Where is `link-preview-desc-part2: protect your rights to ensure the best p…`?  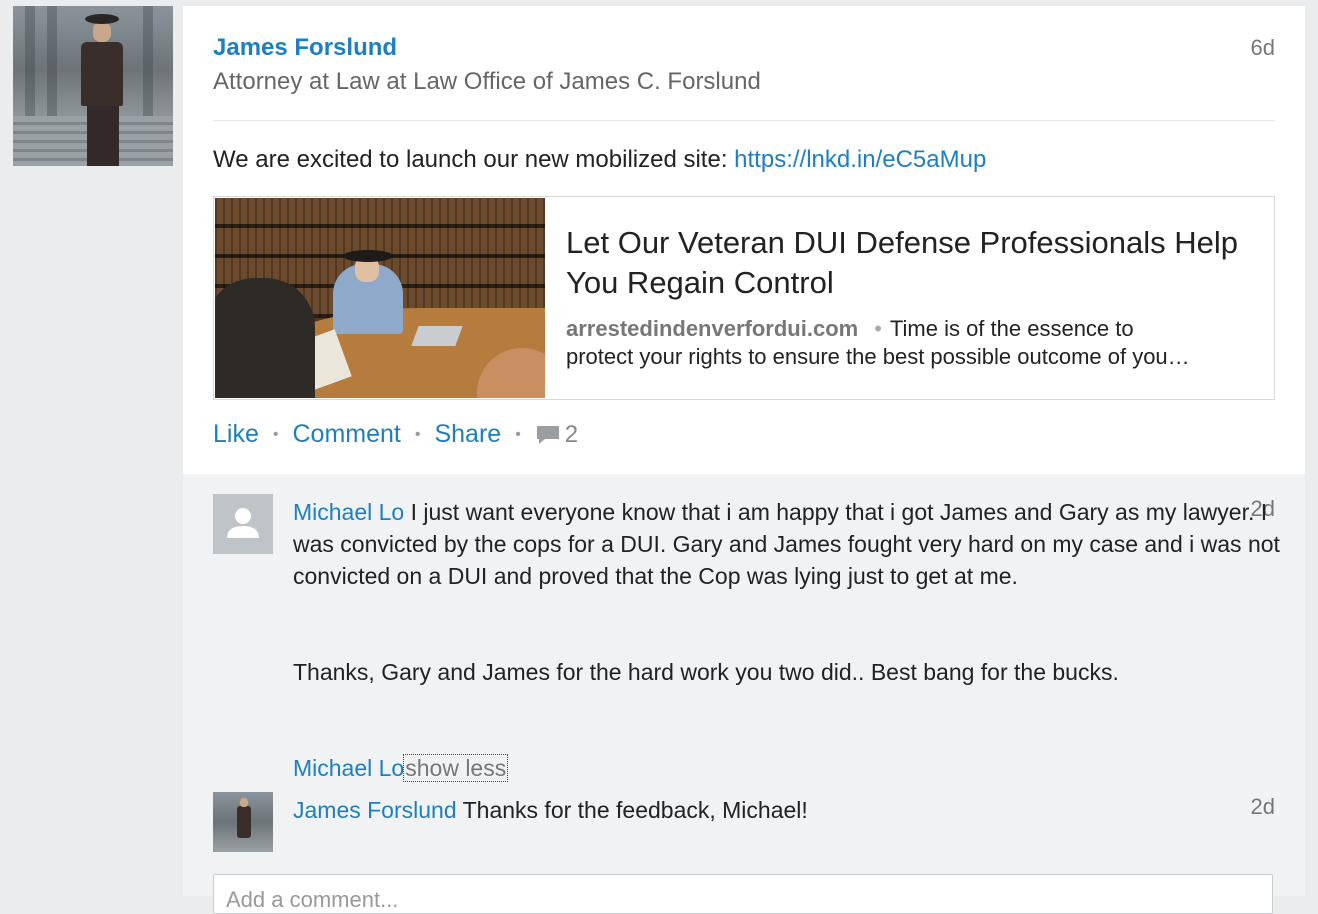
link-preview-desc-part2: protect your rights to ensure the best p… is located at coordinates (878, 356).